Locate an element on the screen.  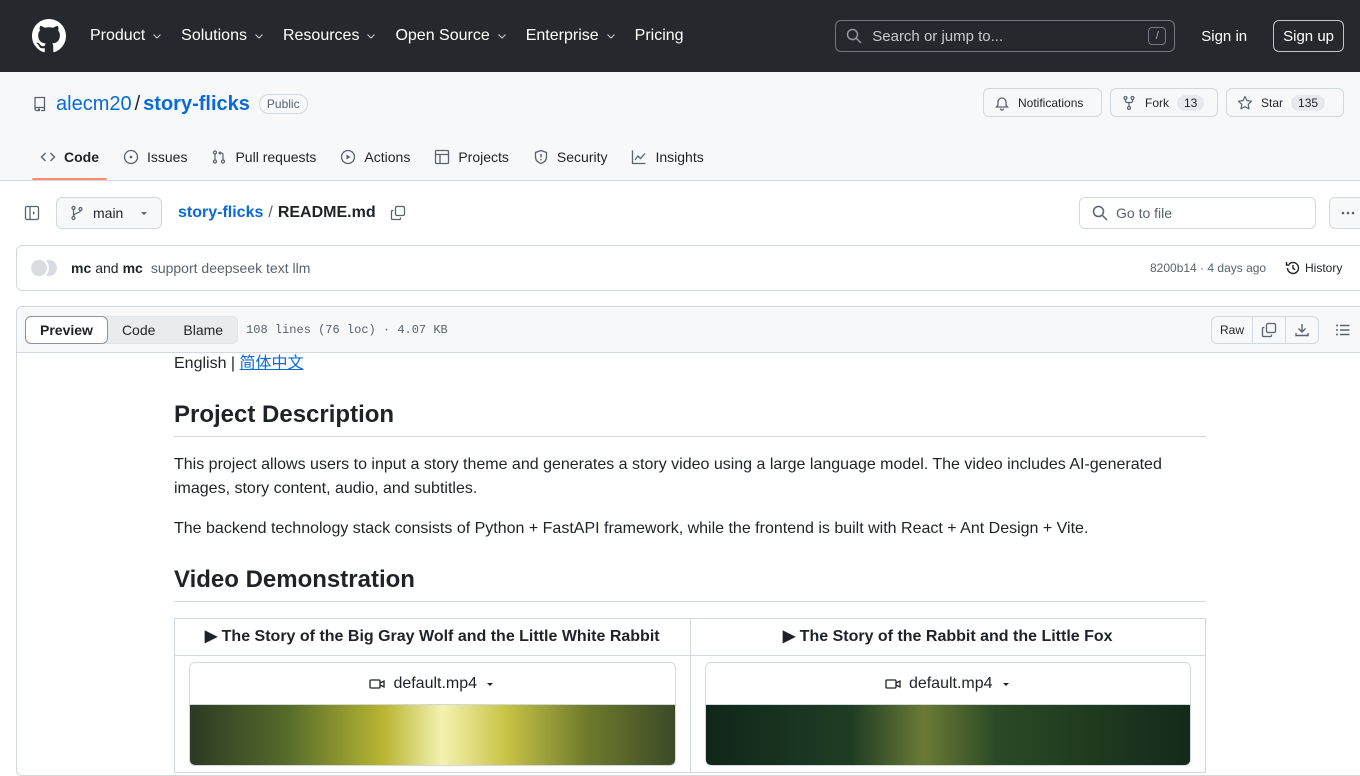
branch-selector: main is located at coordinates (109, 213).